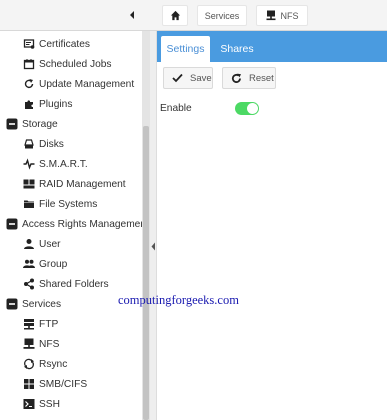 The image size is (387, 420). What do you see at coordinates (28, 384) in the screenshot?
I see `windows-icon` at bounding box center [28, 384].